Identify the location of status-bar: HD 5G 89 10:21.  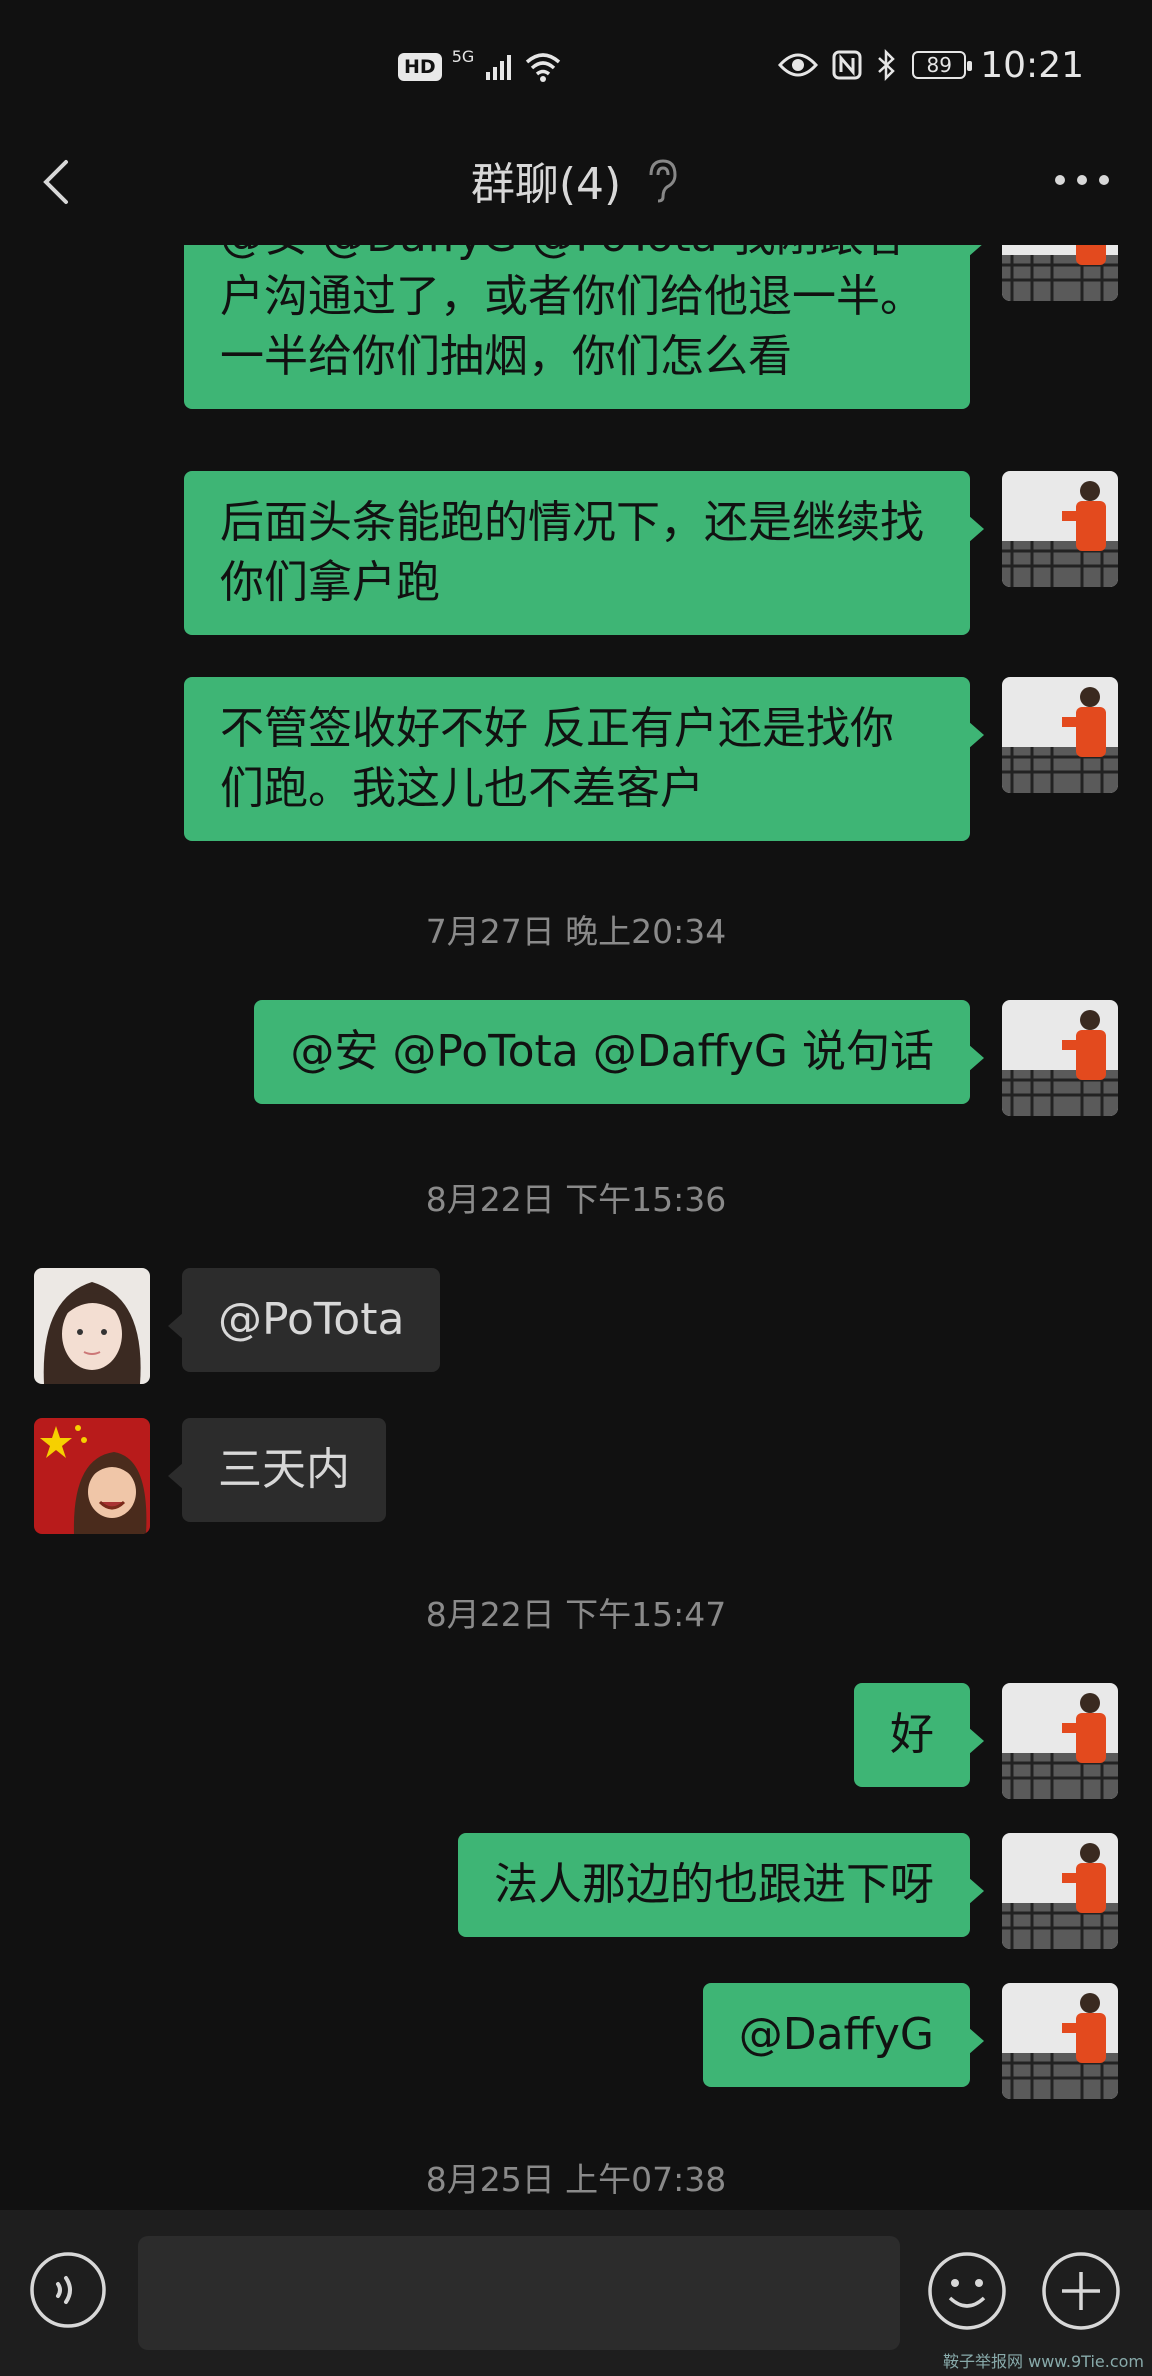
(576, 65).